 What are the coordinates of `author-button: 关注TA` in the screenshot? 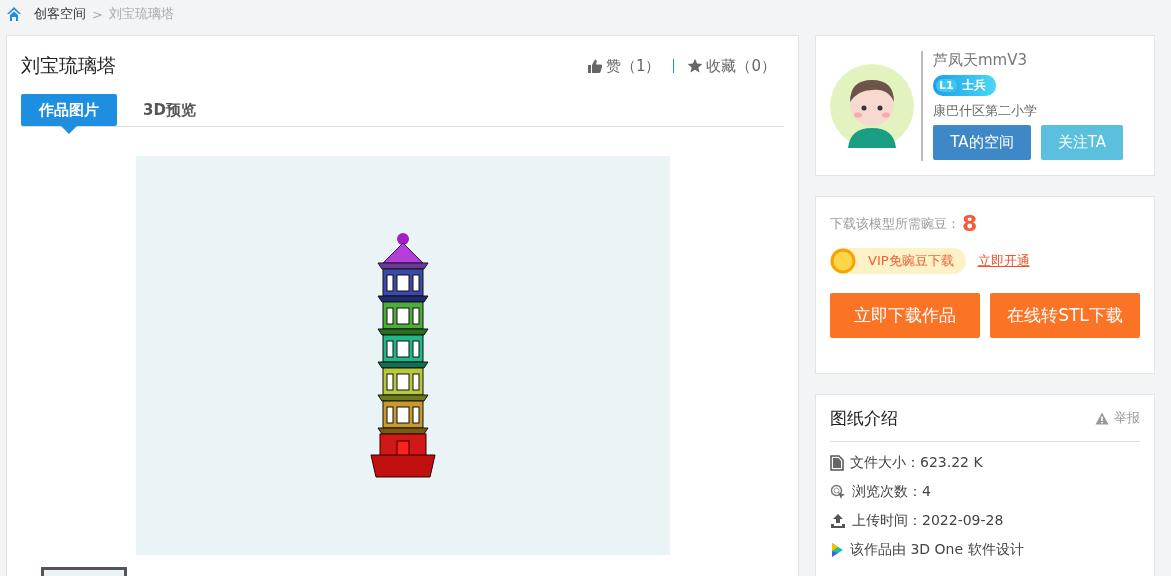 It's located at (1082, 143).